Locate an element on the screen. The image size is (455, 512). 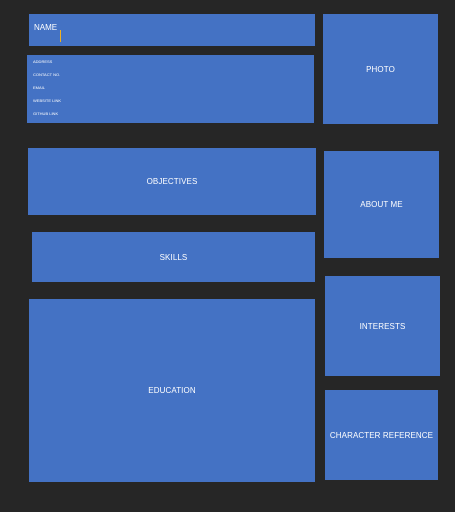
contact-email-label: EMAIL is located at coordinates (39, 87).